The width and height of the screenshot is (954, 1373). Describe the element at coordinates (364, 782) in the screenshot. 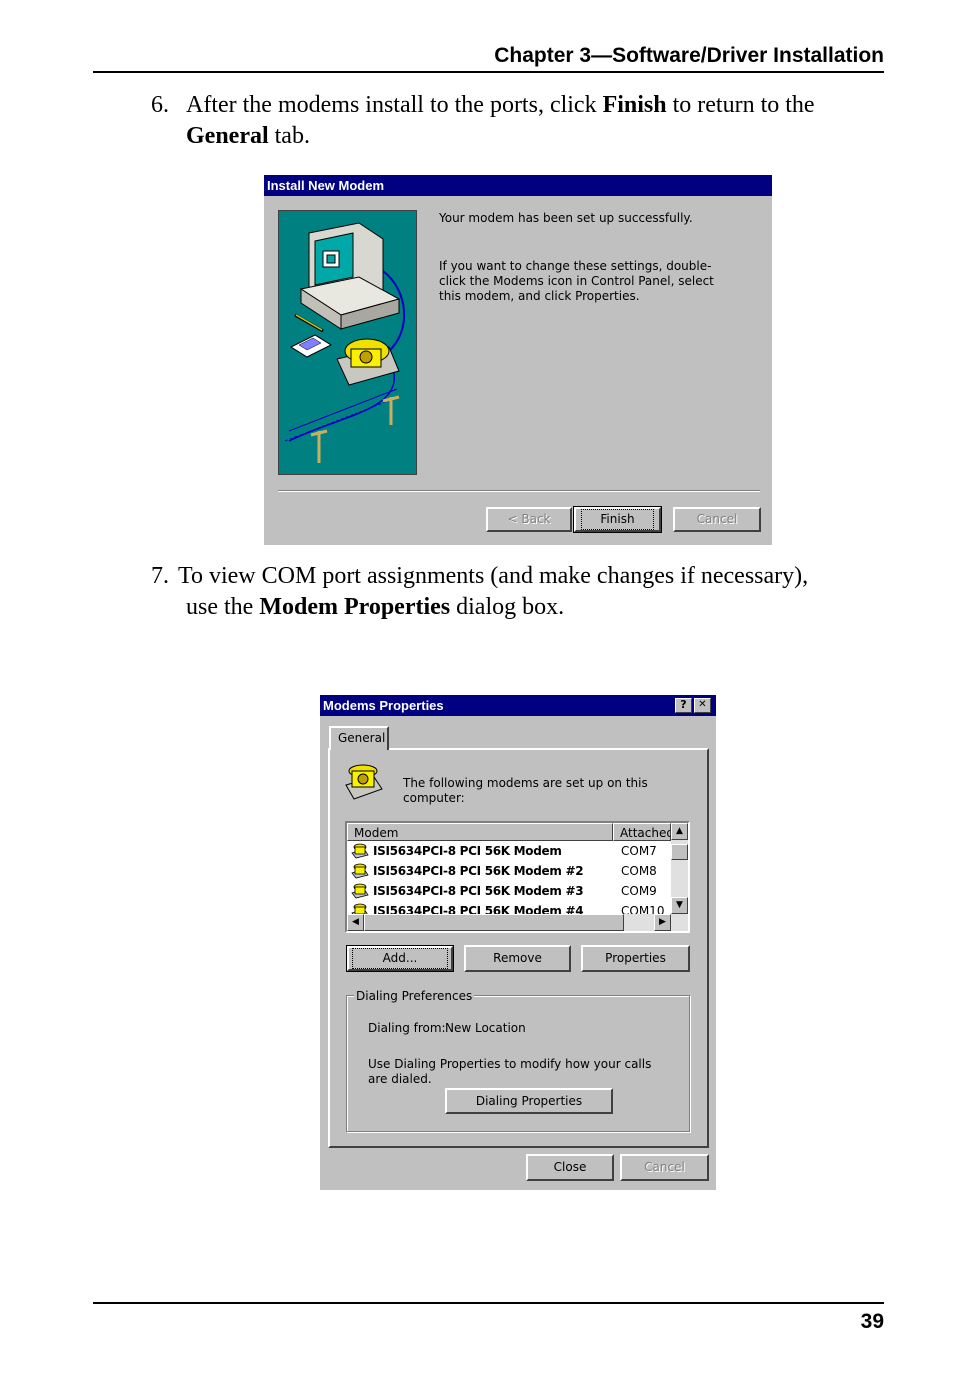

I see `telephone-icon` at that location.